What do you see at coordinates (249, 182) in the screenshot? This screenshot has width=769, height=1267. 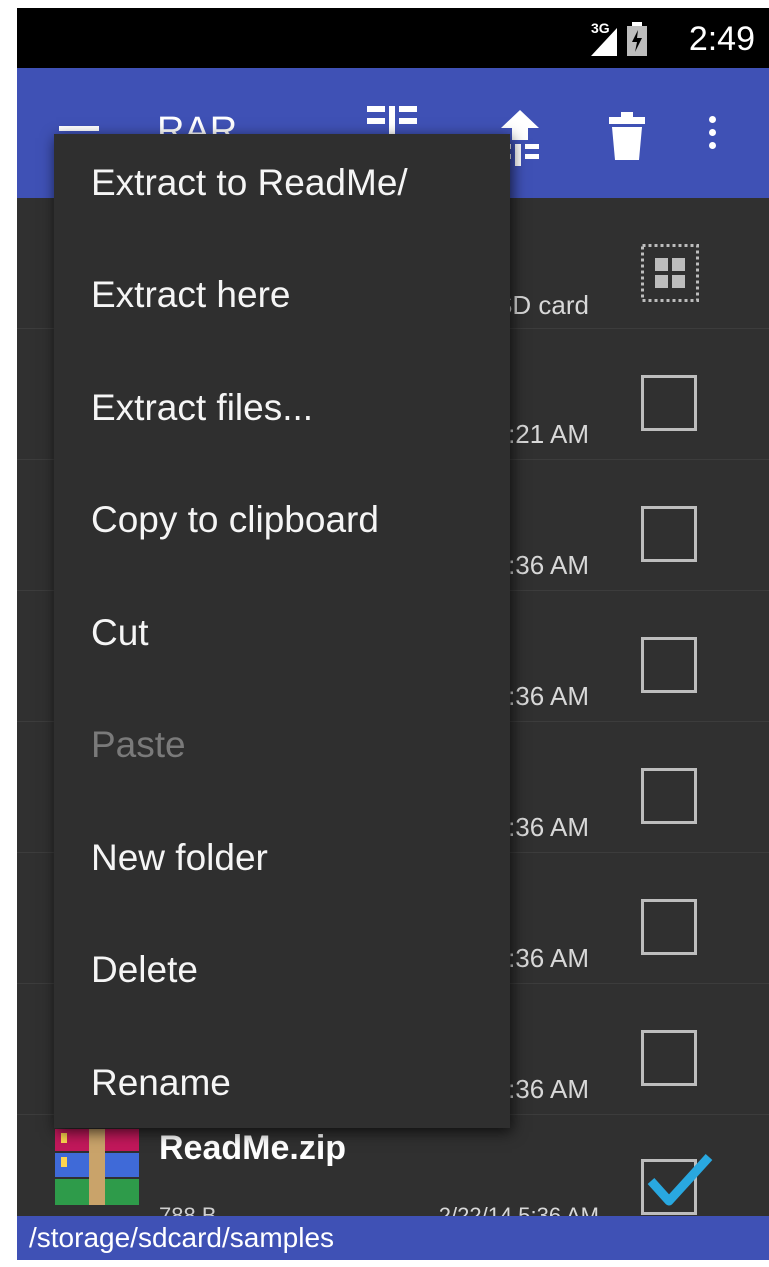 I see `menu-item-label: Extract to ReadMe/` at bounding box center [249, 182].